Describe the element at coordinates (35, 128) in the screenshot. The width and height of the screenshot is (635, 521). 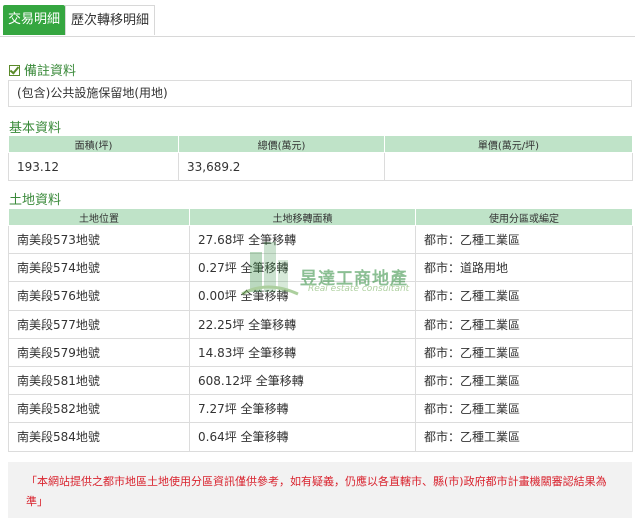
I see `basic-section-title: 基本資料` at that location.